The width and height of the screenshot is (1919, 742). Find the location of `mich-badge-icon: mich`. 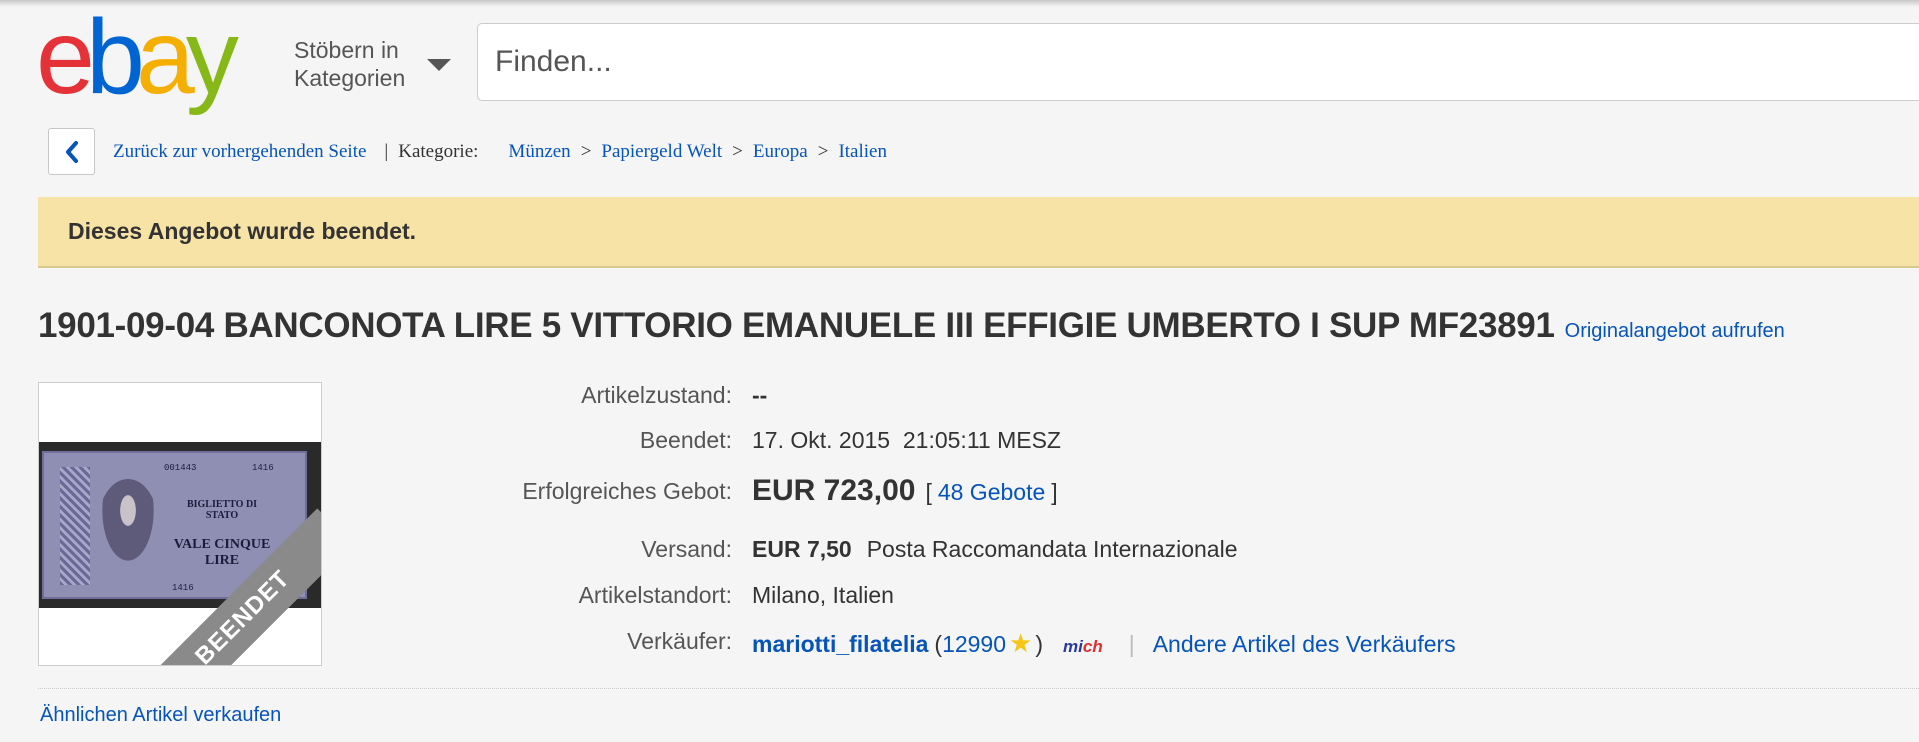

mich-badge-icon: mich is located at coordinates (1083, 647).